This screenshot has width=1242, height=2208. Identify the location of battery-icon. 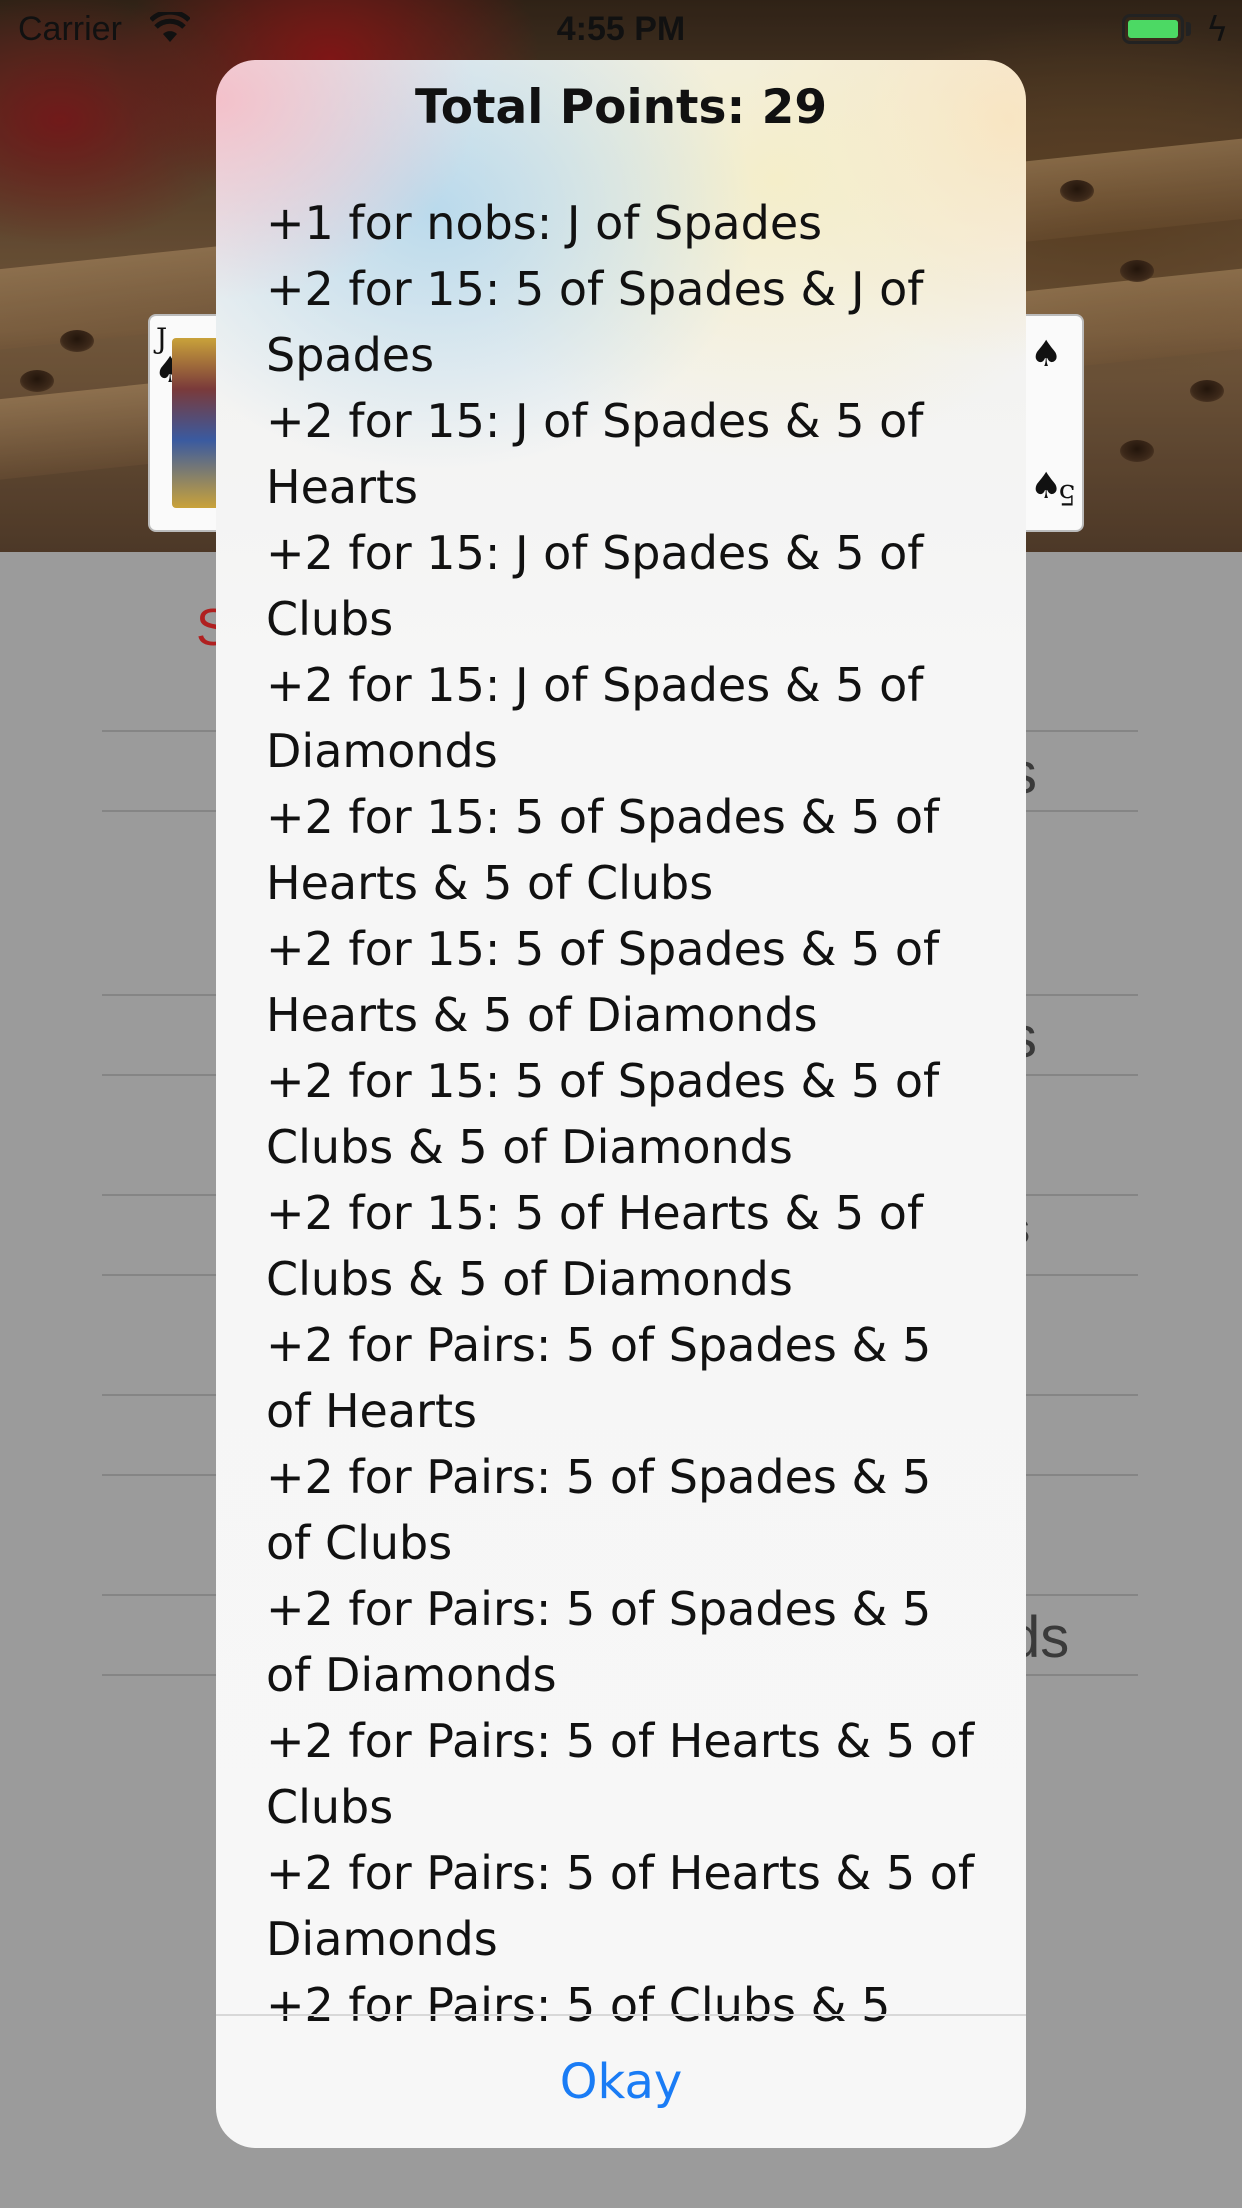
(1153, 29).